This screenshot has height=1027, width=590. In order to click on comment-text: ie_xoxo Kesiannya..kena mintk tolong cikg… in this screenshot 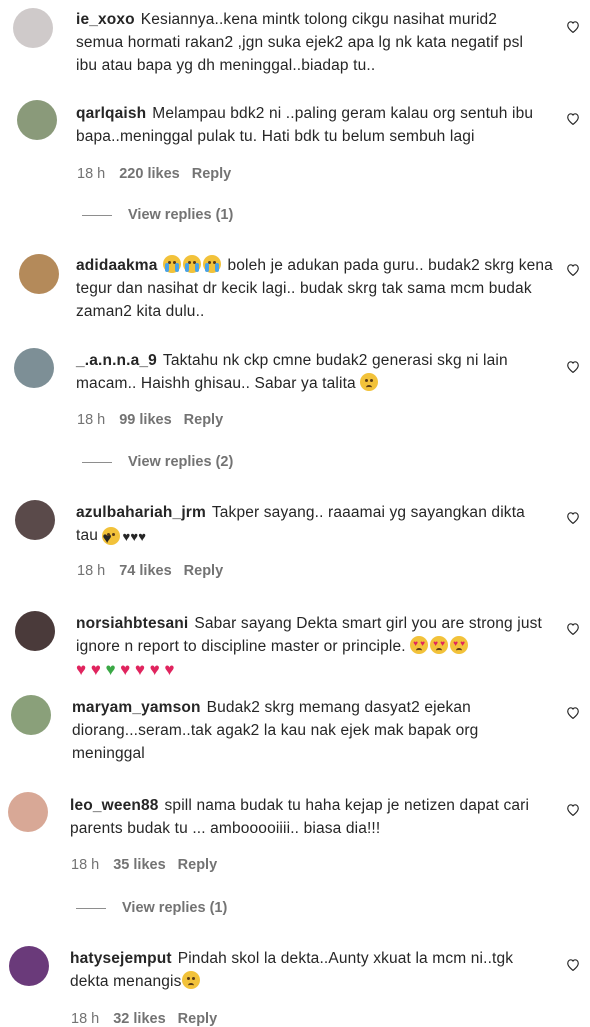, I will do `click(311, 42)`.